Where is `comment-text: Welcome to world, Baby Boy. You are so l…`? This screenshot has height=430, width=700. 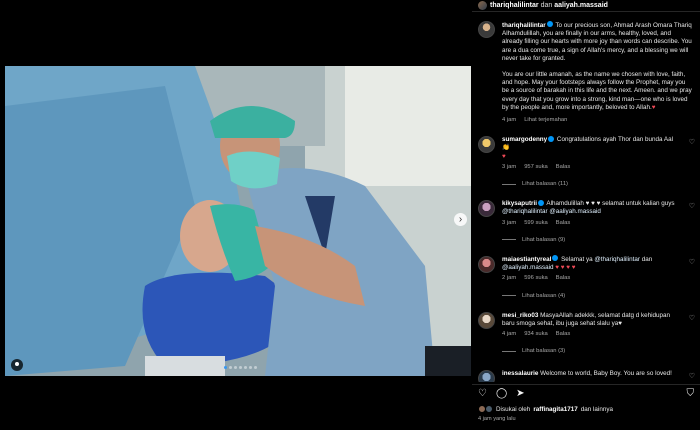
comment-text: Welcome to world, Baby Boy. You are so l… is located at coordinates (606, 373).